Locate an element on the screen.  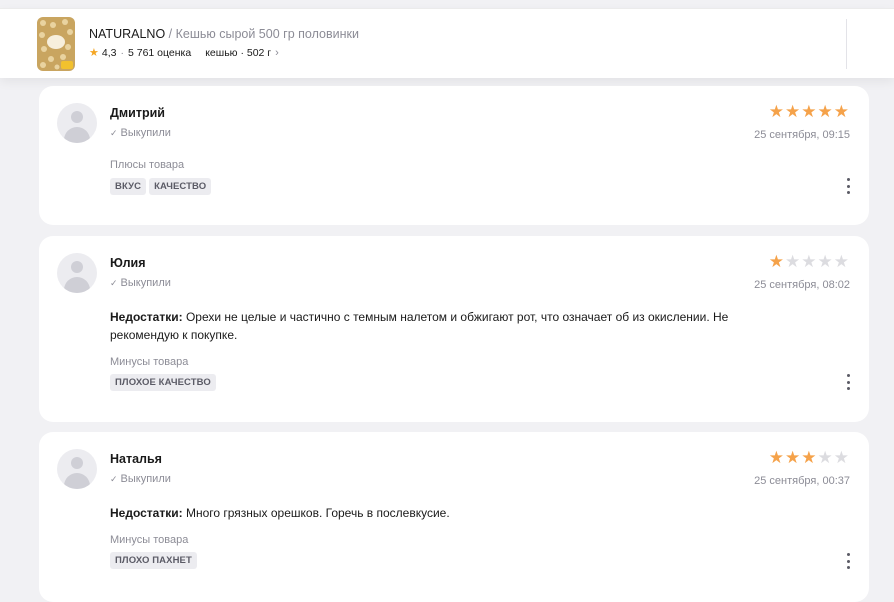
tag: ПЛОХОЕ КАЧЕСТВО is located at coordinates (163, 382).